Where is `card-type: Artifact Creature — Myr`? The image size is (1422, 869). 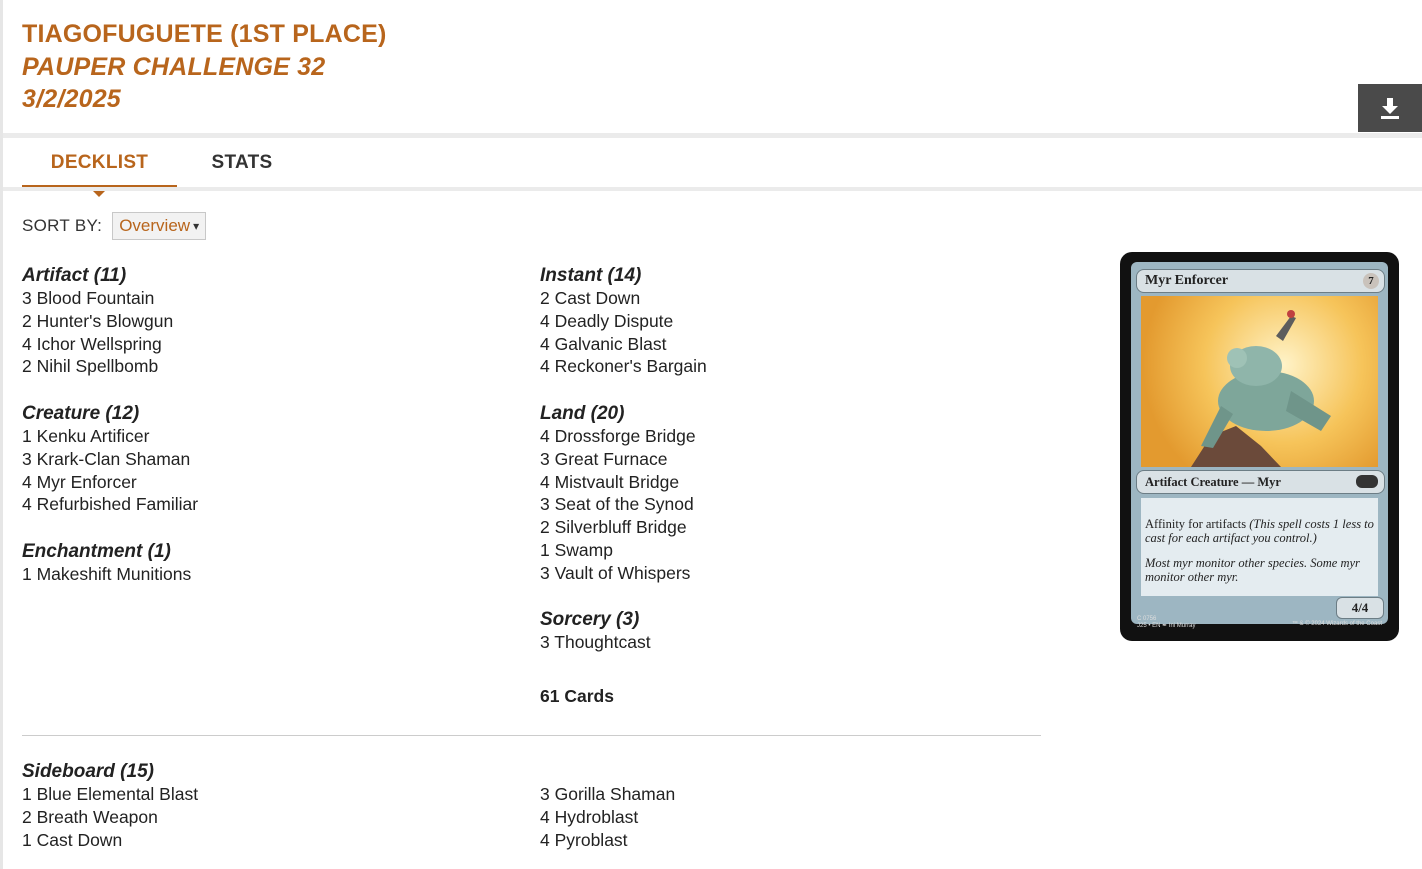
card-type: Artifact Creature — Myr is located at coordinates (1213, 482).